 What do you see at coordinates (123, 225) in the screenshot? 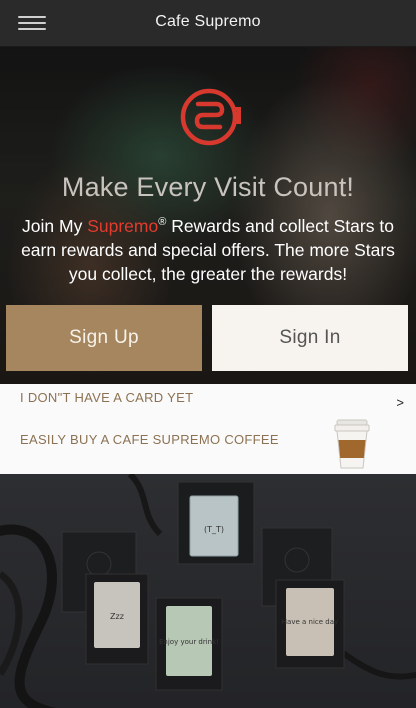
I see `brand-name: Supremo` at bounding box center [123, 225].